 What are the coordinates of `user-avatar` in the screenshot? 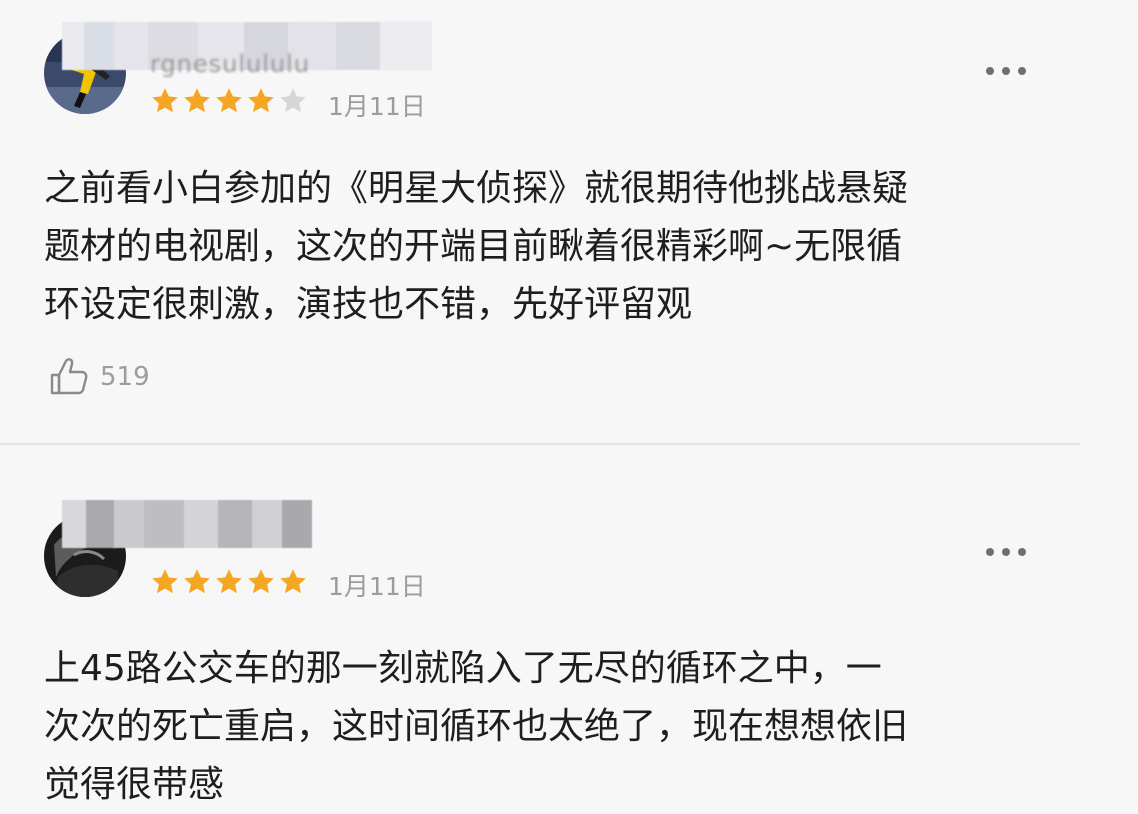 It's located at (85, 556).